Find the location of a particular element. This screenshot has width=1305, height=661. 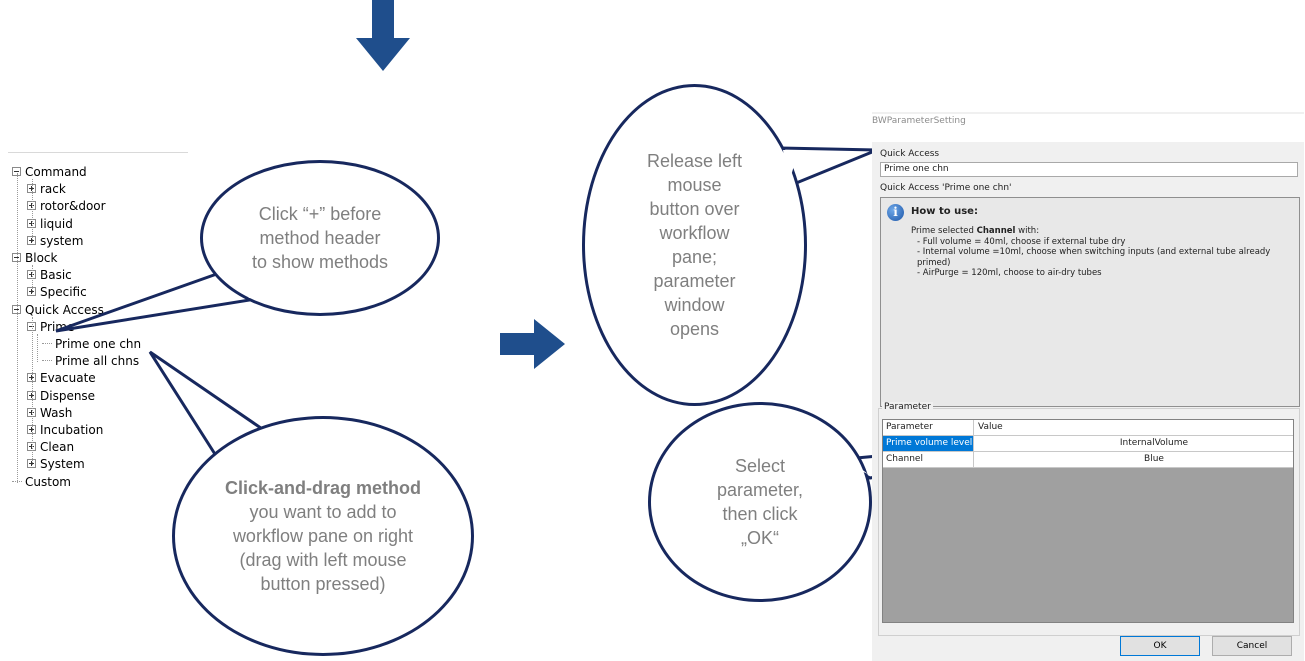

grid-cell-parameter: Prime volume level is located at coordinates (928, 443).